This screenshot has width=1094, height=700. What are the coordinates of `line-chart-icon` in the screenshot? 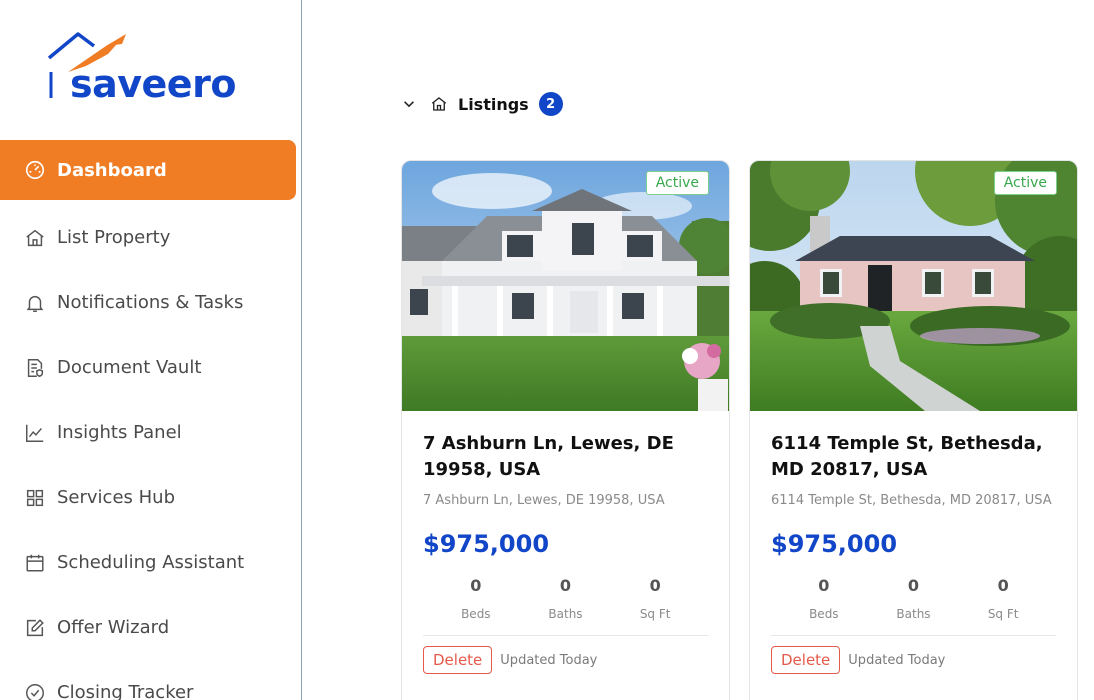 It's located at (35, 433).